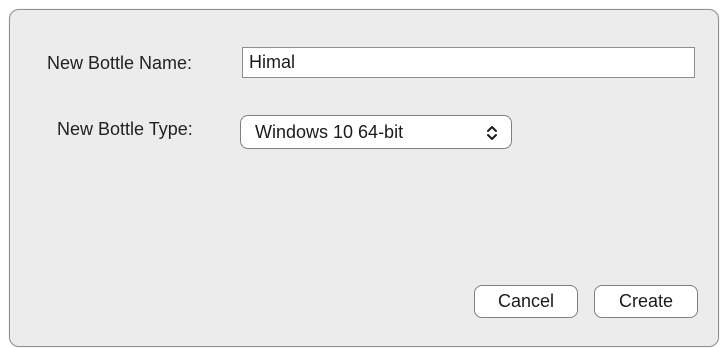 Image resolution: width=721 pixels, height=348 pixels. I want to click on chevron-up-down-icon, so click(492, 133).